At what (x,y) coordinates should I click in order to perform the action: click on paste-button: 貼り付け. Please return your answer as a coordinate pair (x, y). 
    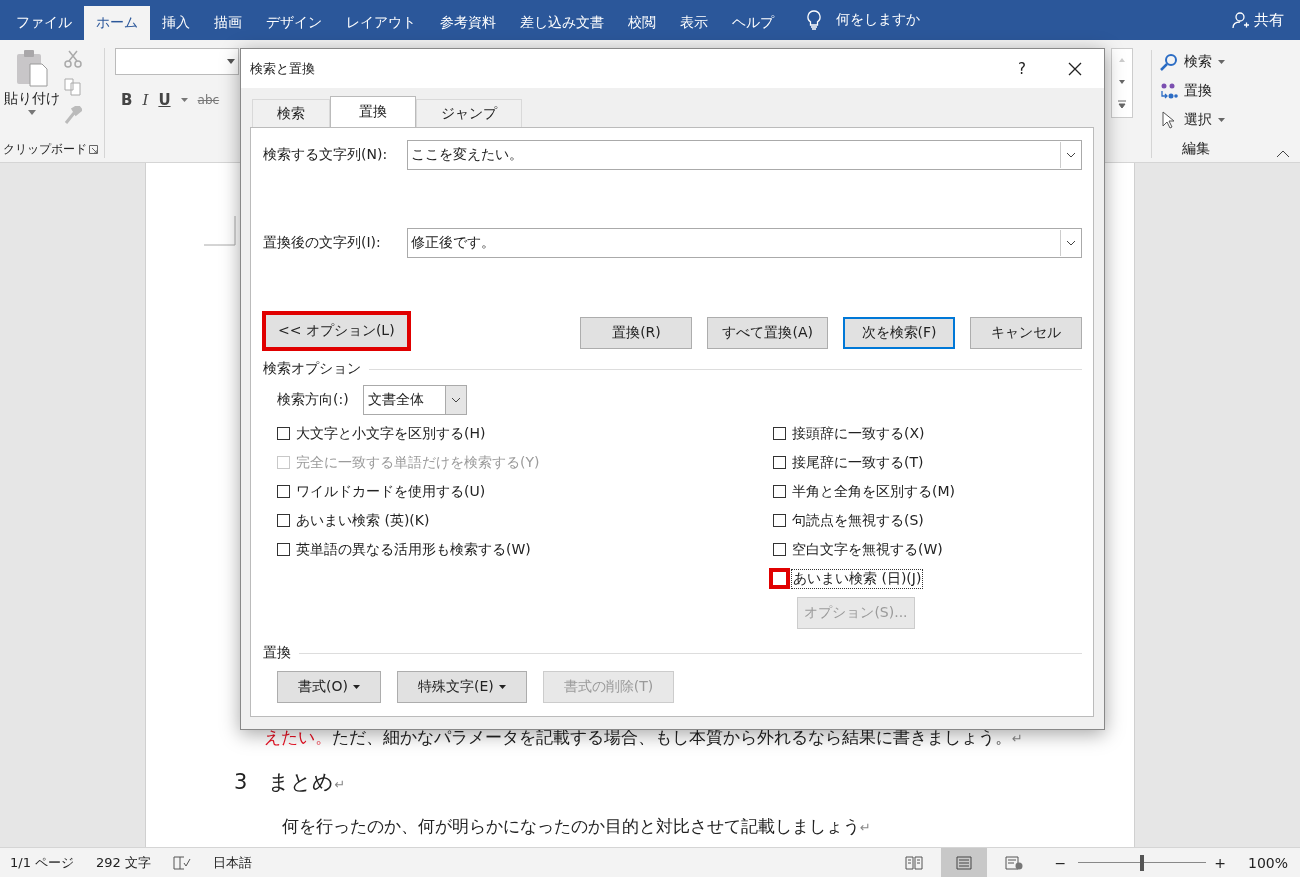
    Looking at the image, I should click on (32, 94).